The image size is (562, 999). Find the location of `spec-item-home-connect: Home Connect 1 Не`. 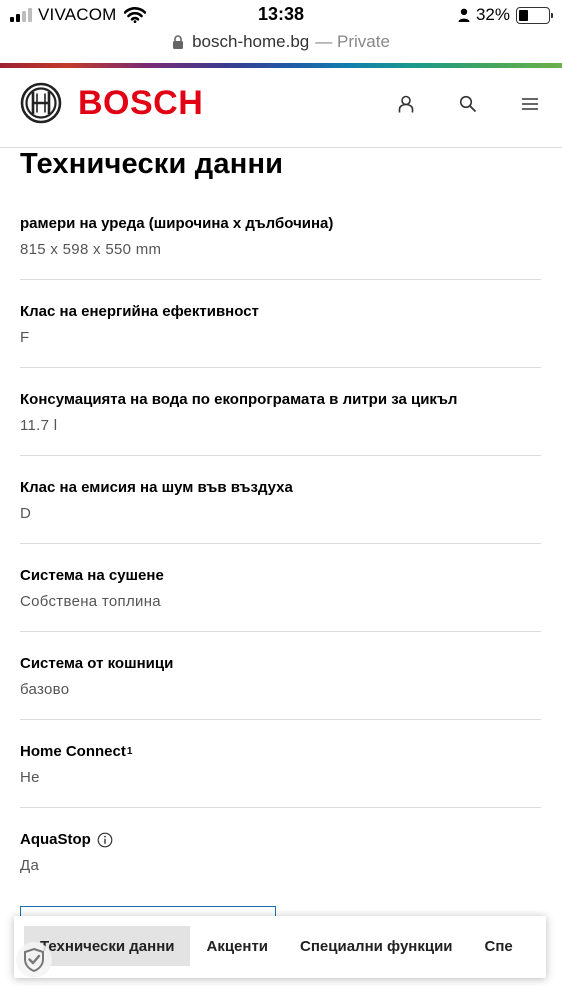

spec-item-home-connect: Home Connect 1 Не is located at coordinates (280, 764).